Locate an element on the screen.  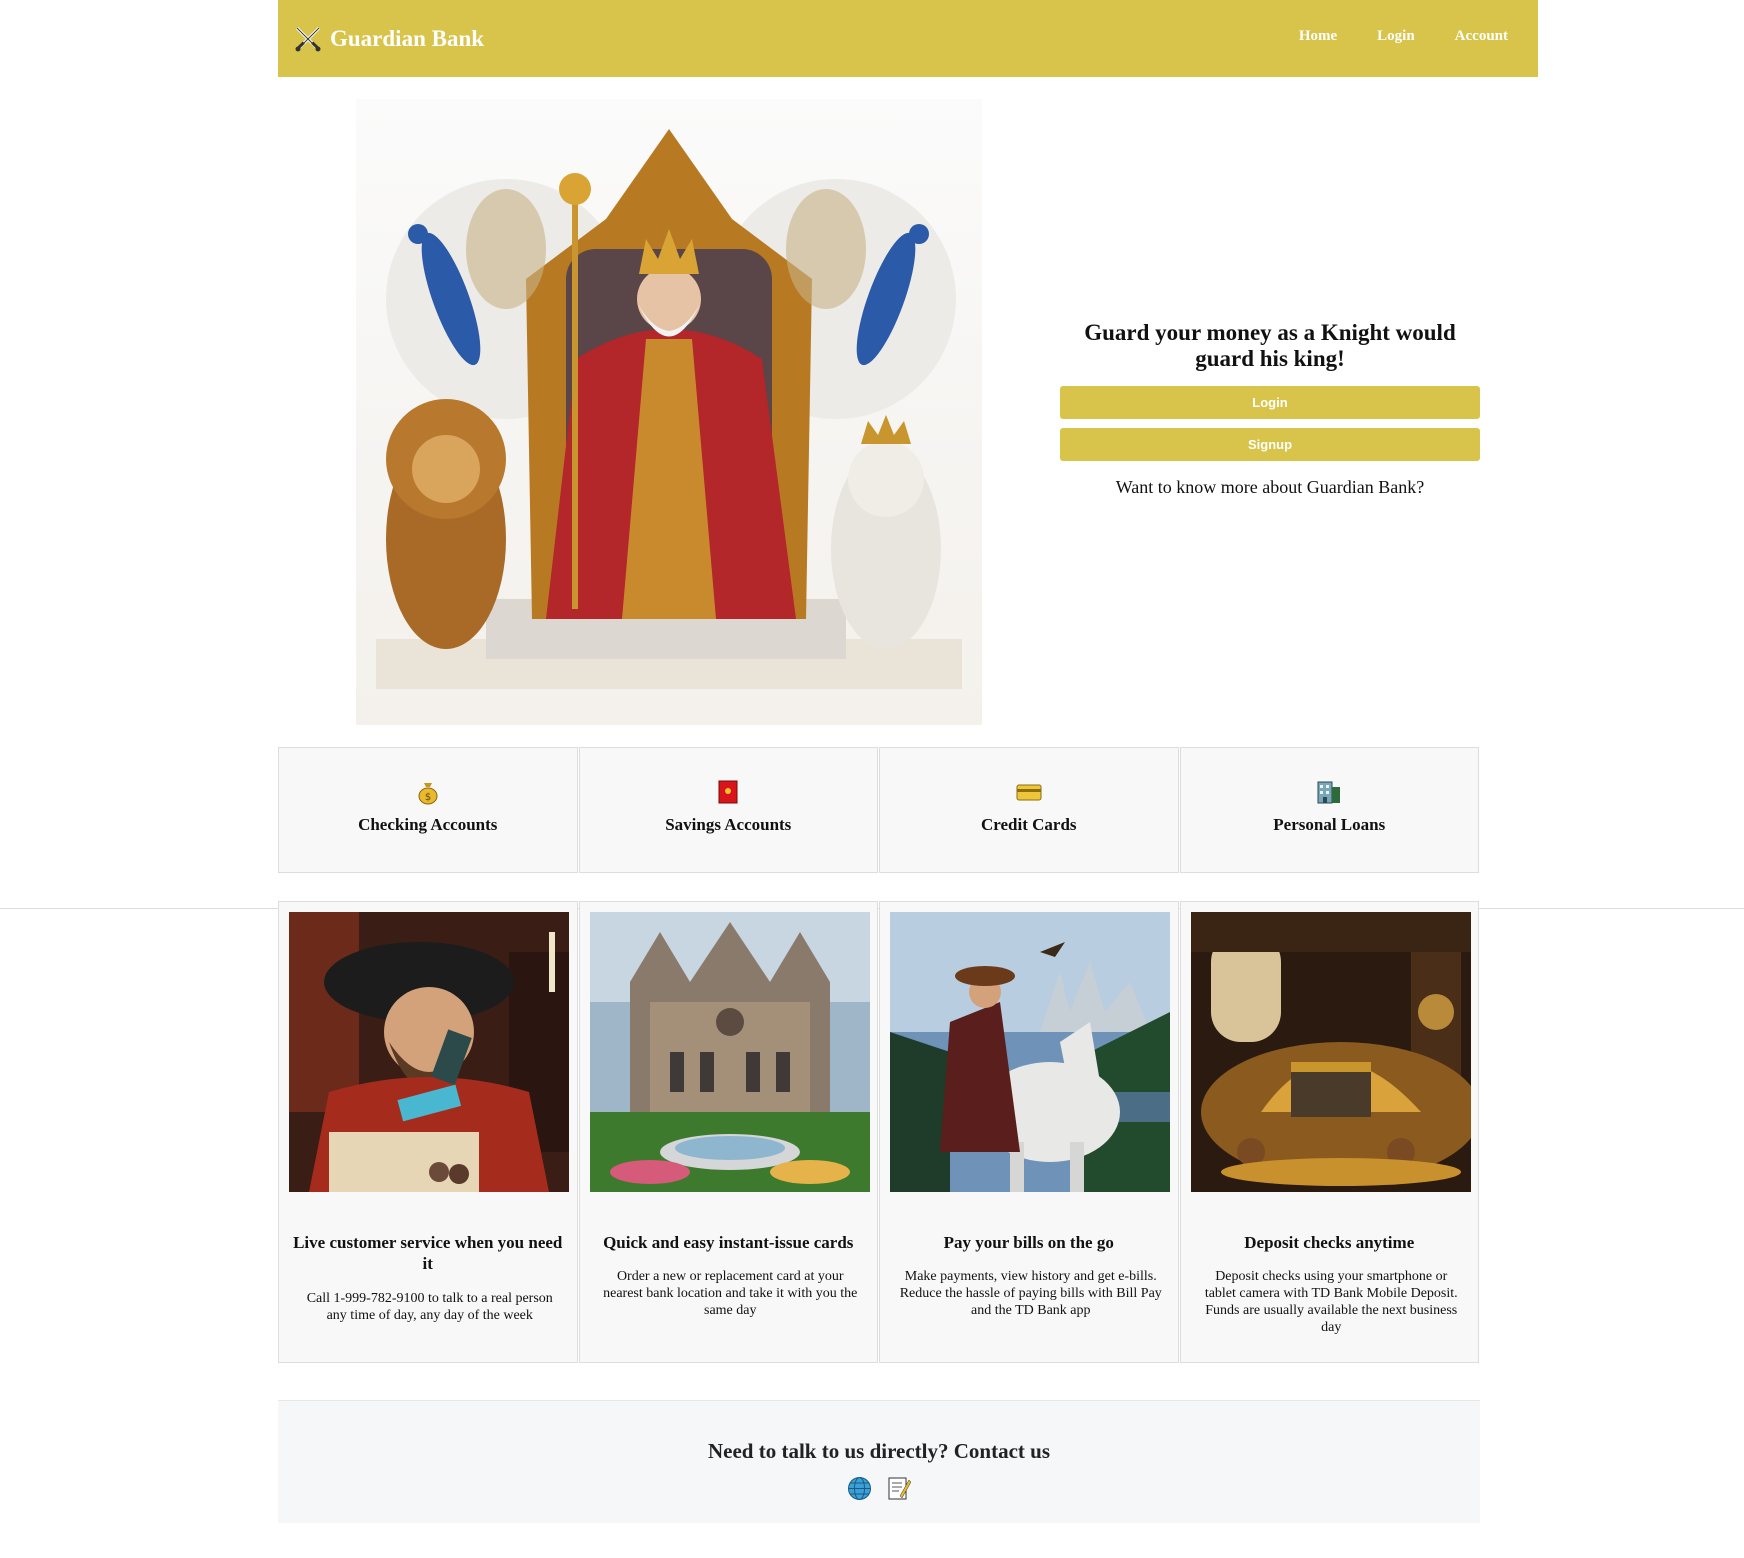
feature-title-deposit-checks: Deposit checks anytime is located at coordinates (1329, 1242).